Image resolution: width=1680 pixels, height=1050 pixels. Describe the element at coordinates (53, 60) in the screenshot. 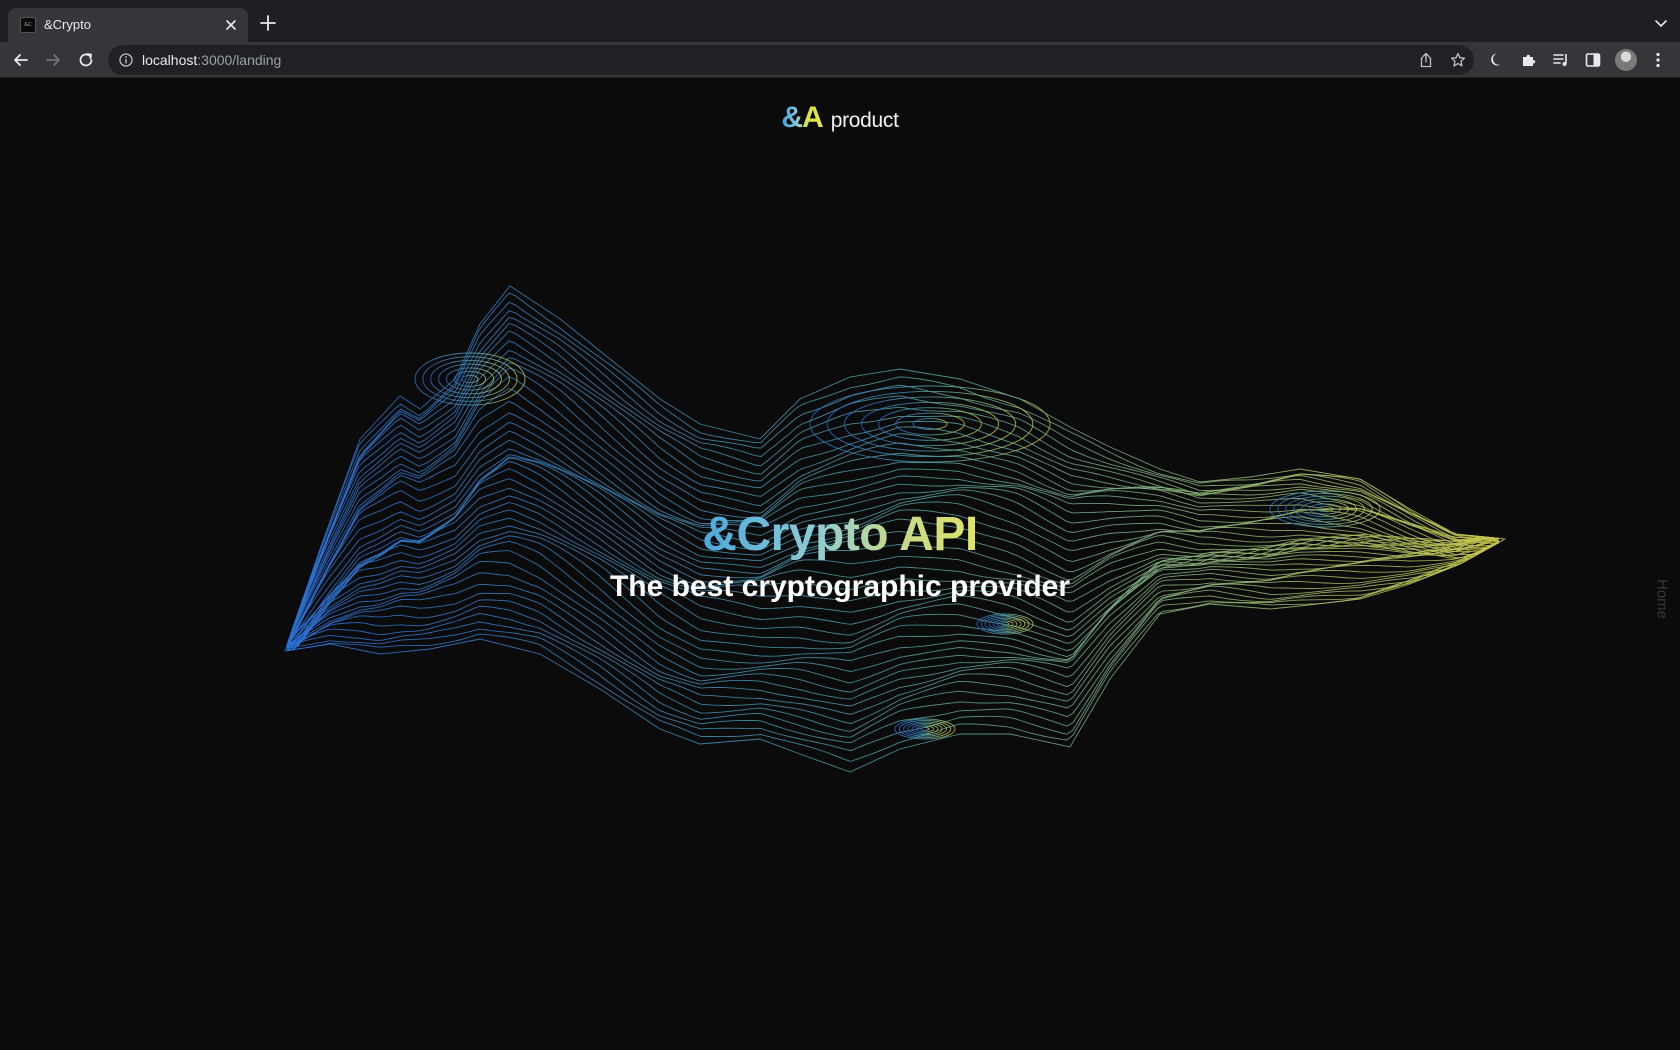

I see `forward-arrow-icon` at that location.